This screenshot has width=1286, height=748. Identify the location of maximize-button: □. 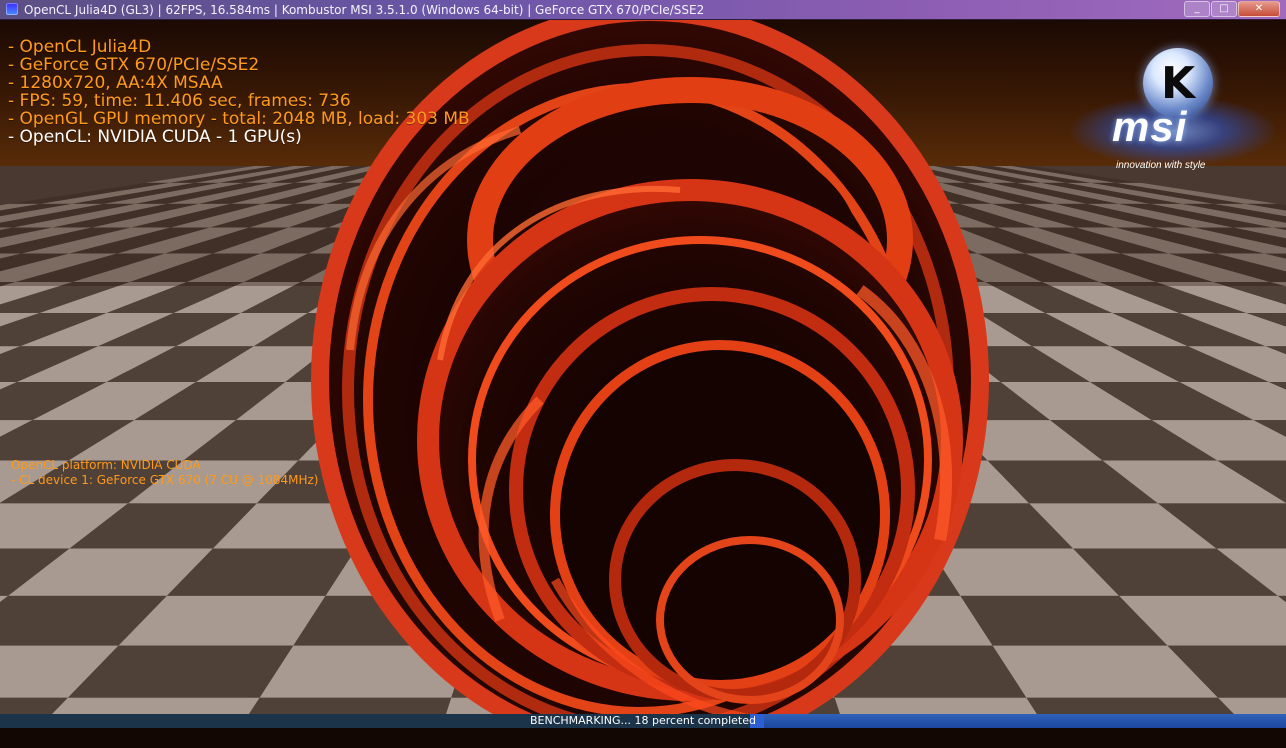
(1224, 9).